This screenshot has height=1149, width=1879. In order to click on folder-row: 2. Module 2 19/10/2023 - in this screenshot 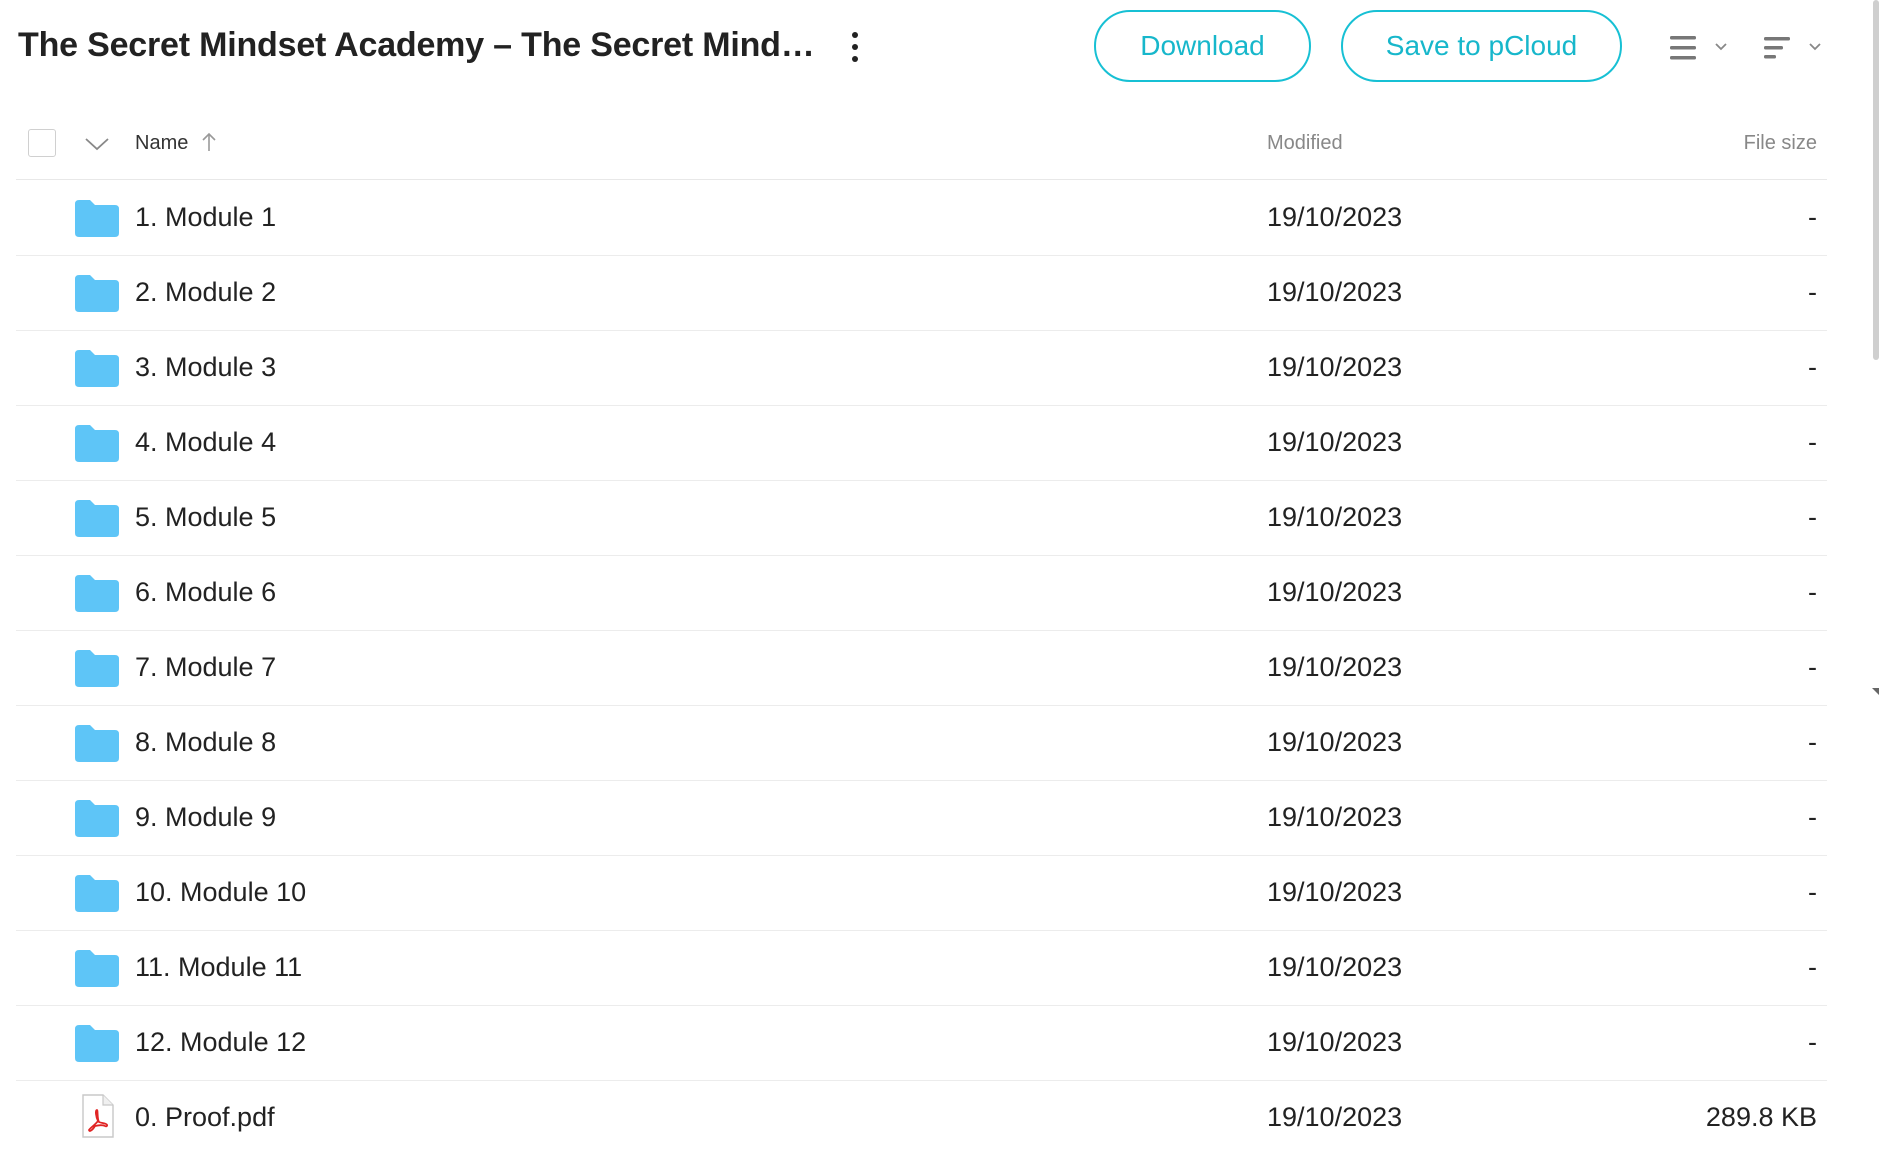, I will do `click(921, 293)`.